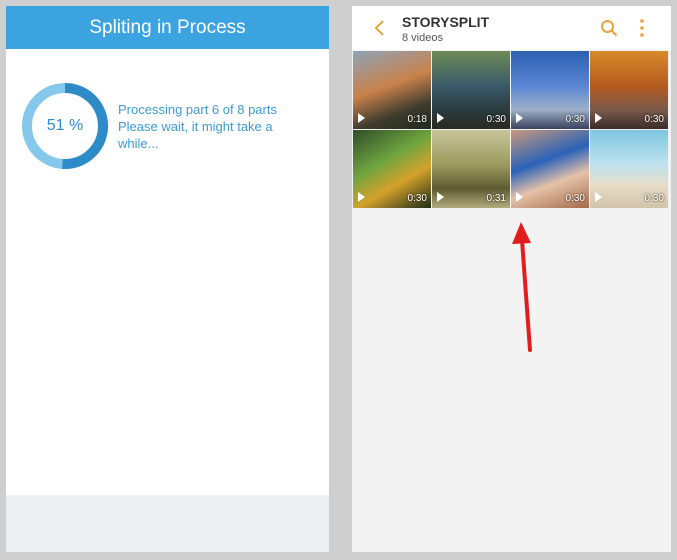 This screenshot has width=677, height=560. I want to click on video-duration: 0:31, so click(496, 198).